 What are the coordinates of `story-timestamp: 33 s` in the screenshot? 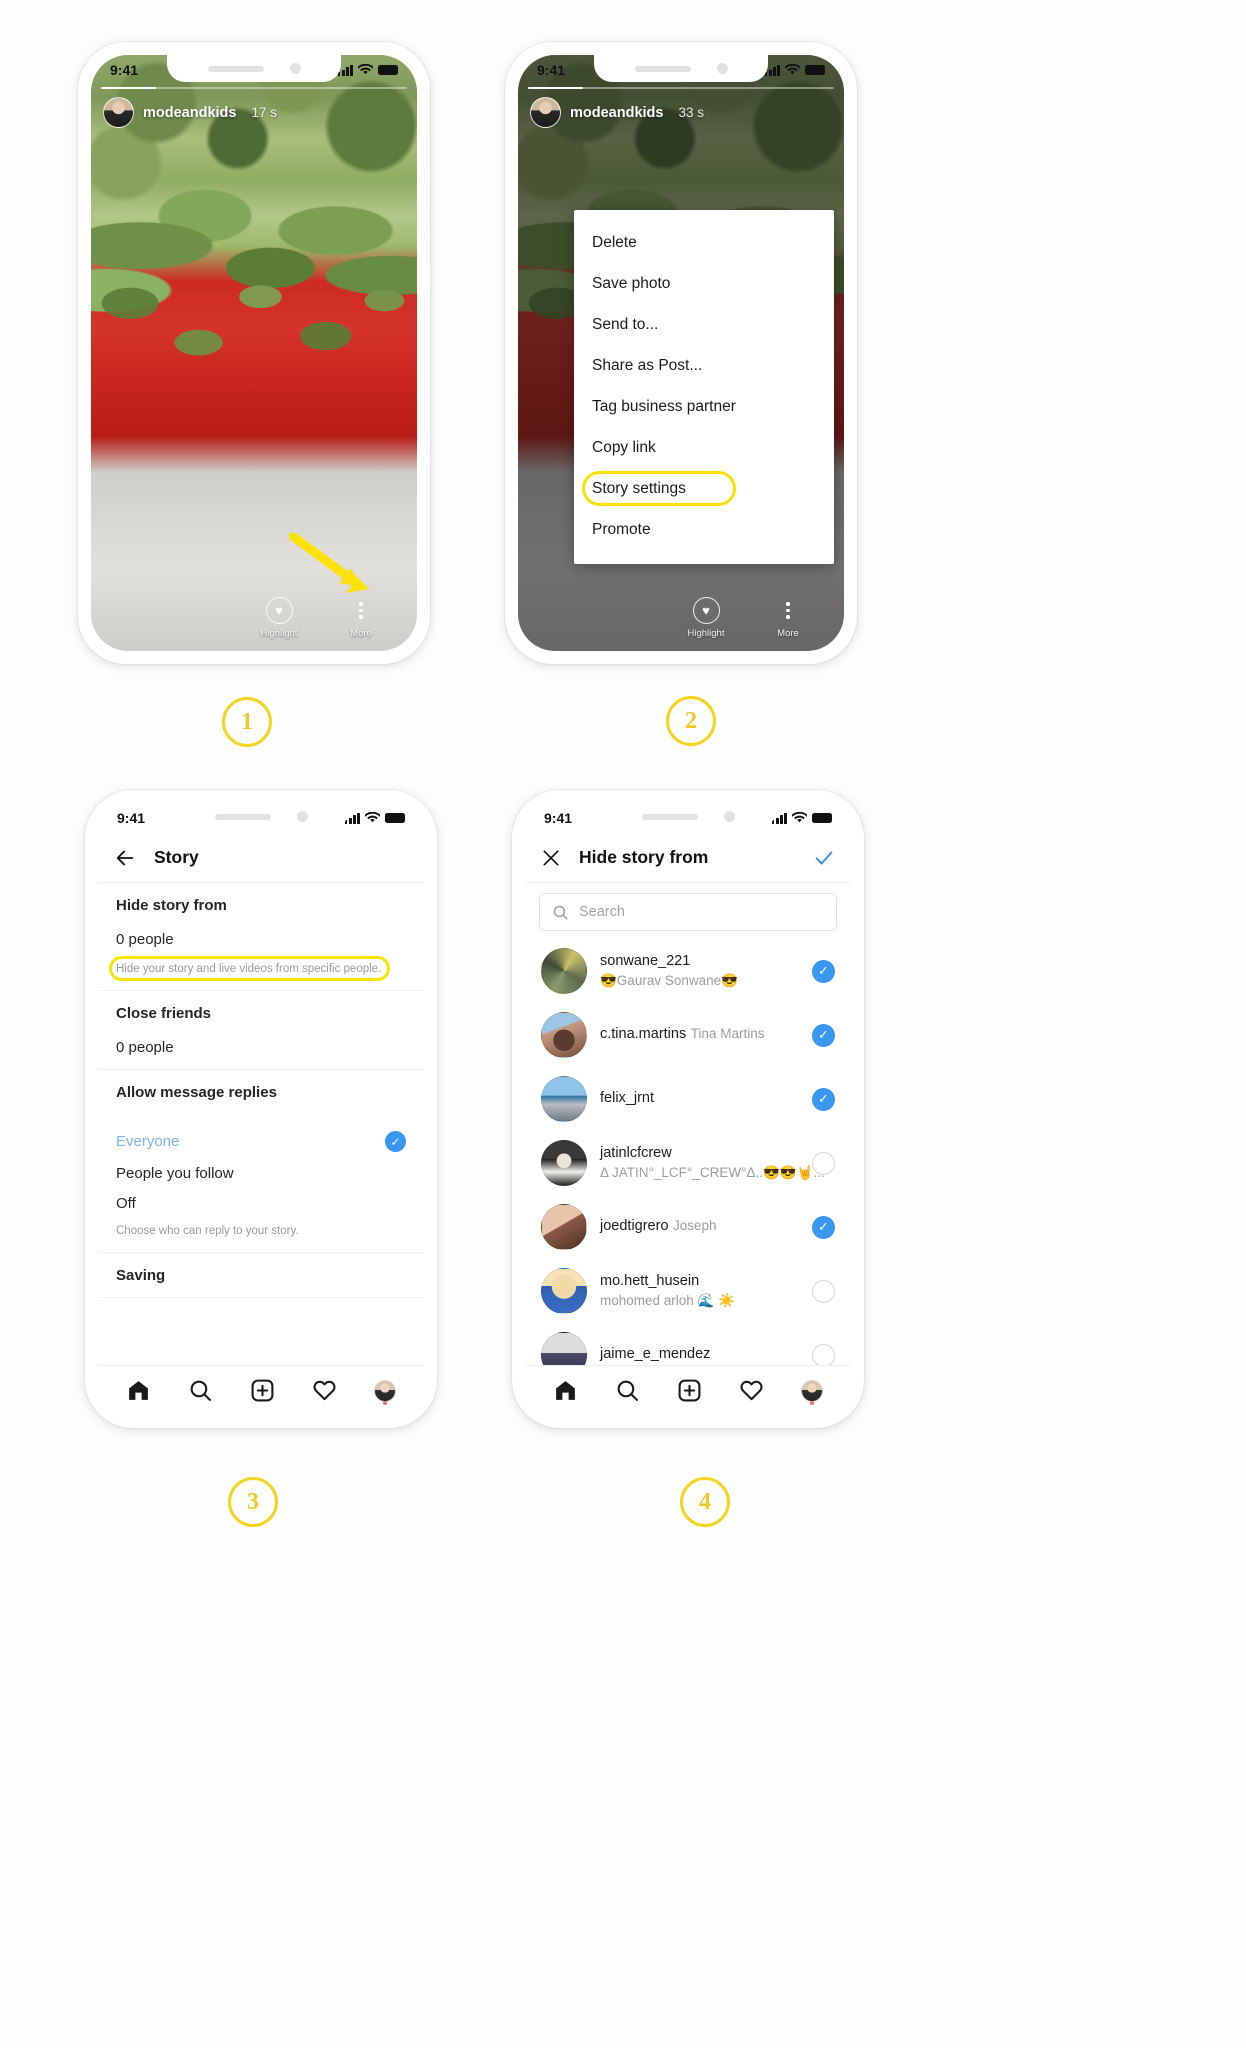 It's located at (691, 112).